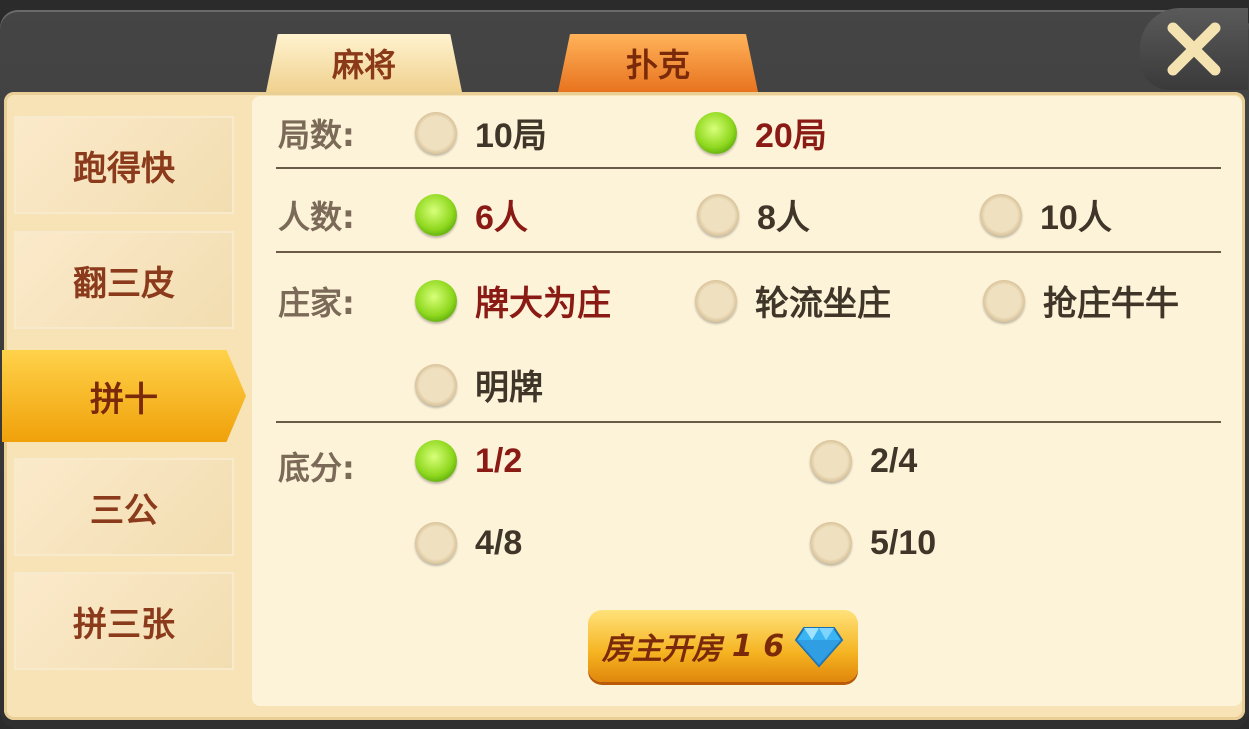  Describe the element at coordinates (124, 396) in the screenshot. I see `sidebar-item-pinshi: 拼十` at that location.